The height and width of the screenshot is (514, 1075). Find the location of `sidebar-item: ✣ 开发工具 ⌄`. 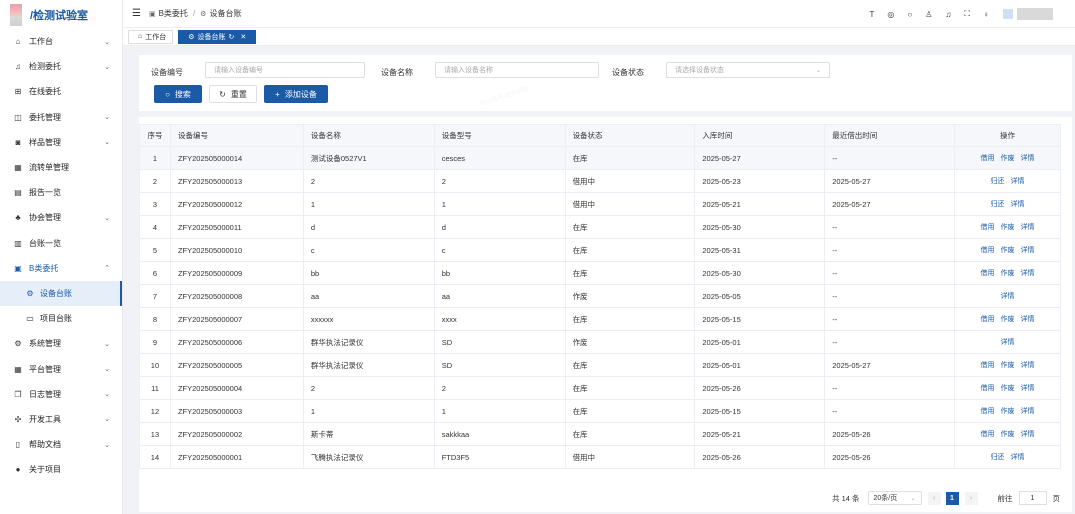

sidebar-item: ✣ 开发工具 ⌄ is located at coordinates (61, 419).